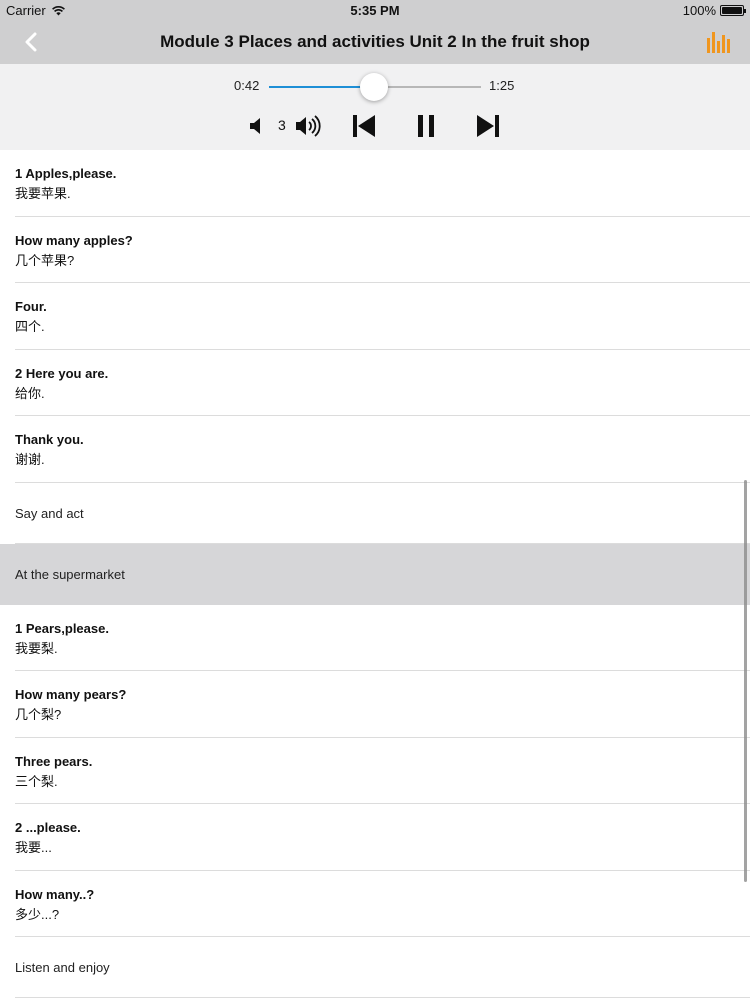  Describe the element at coordinates (48, 827) in the screenshot. I see `sentence-english: 2 ...please.` at that location.